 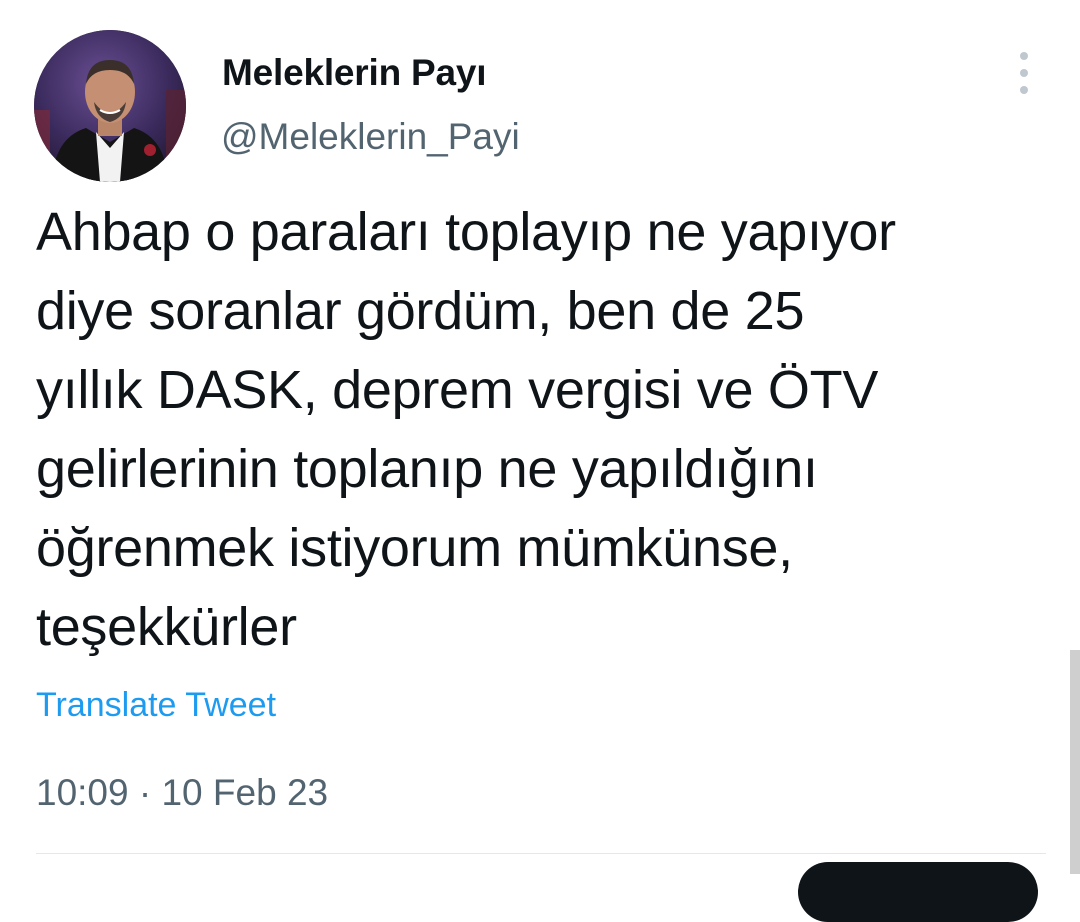 What do you see at coordinates (156, 705) in the screenshot?
I see `translate-tweet-link: Translate Tweet` at bounding box center [156, 705].